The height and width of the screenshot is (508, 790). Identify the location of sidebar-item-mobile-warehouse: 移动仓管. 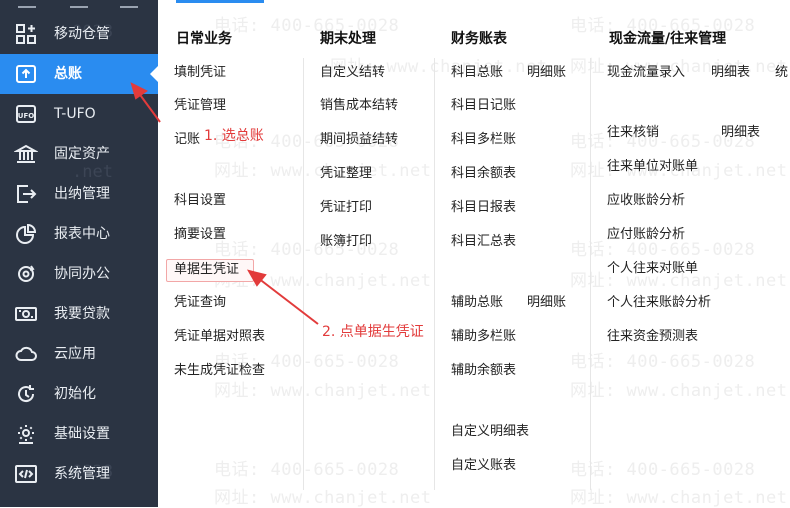
(79, 34).